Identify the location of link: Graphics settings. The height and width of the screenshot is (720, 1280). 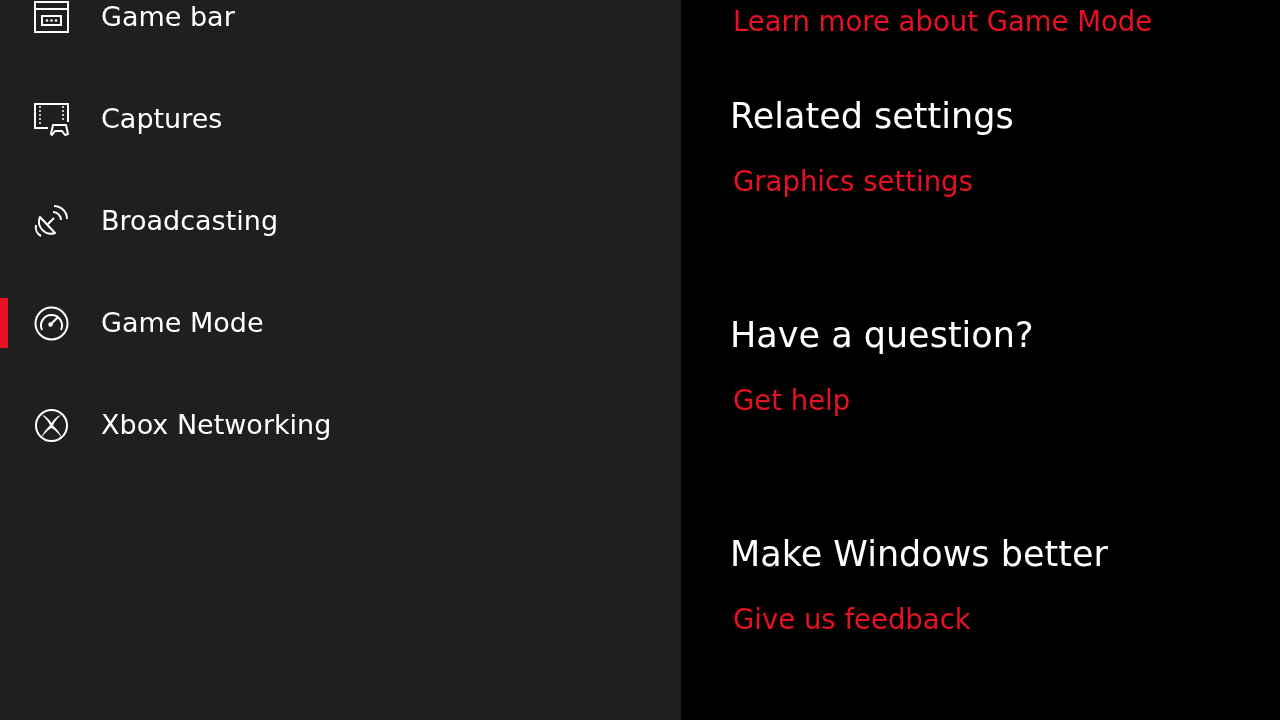
(853, 181).